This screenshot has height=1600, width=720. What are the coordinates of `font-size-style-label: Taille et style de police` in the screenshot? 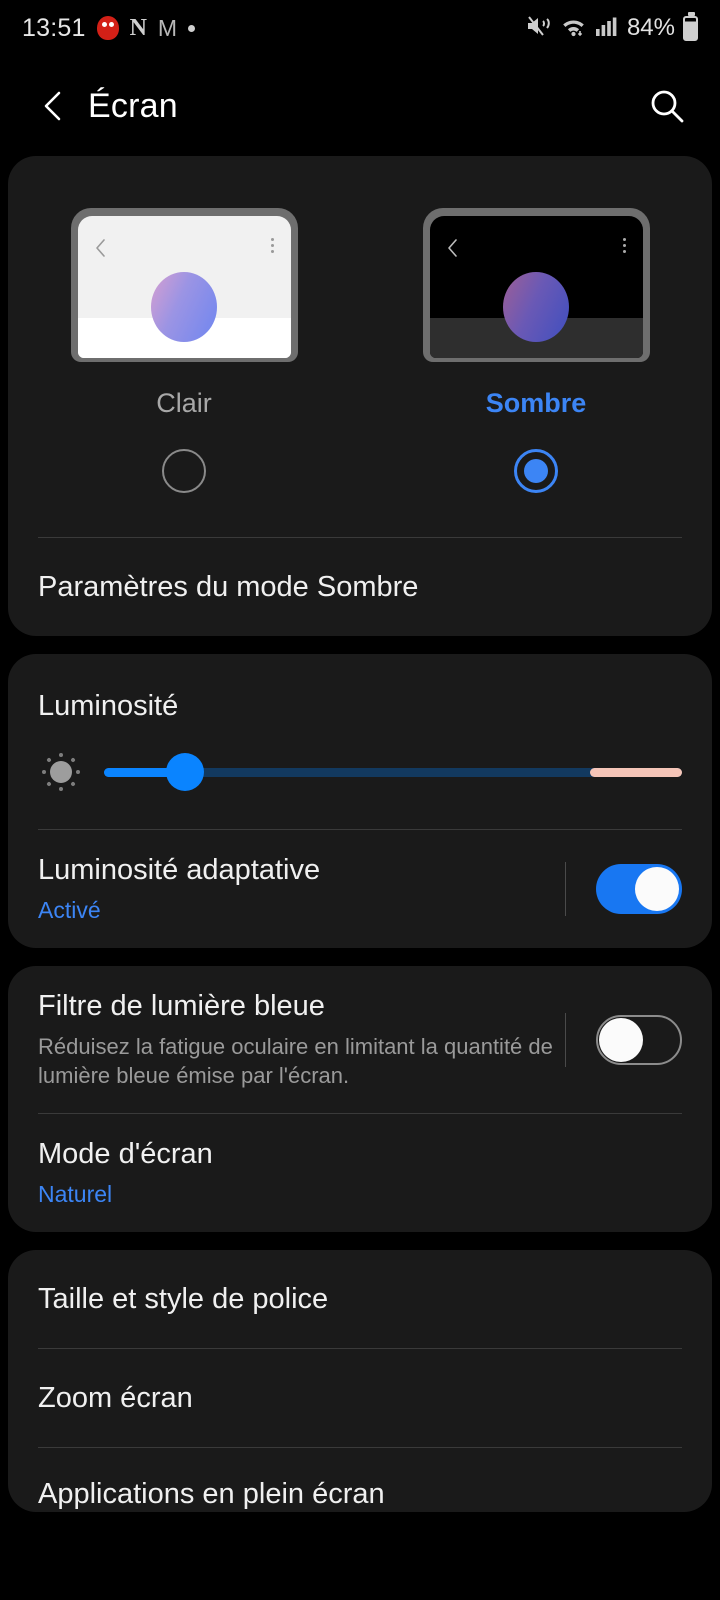 It's located at (183, 1299).